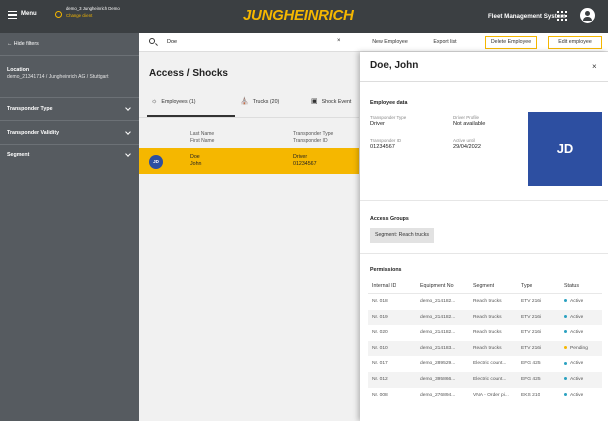  Describe the element at coordinates (244, 101) in the screenshot. I see `forklift-icon: ⛪` at that location.